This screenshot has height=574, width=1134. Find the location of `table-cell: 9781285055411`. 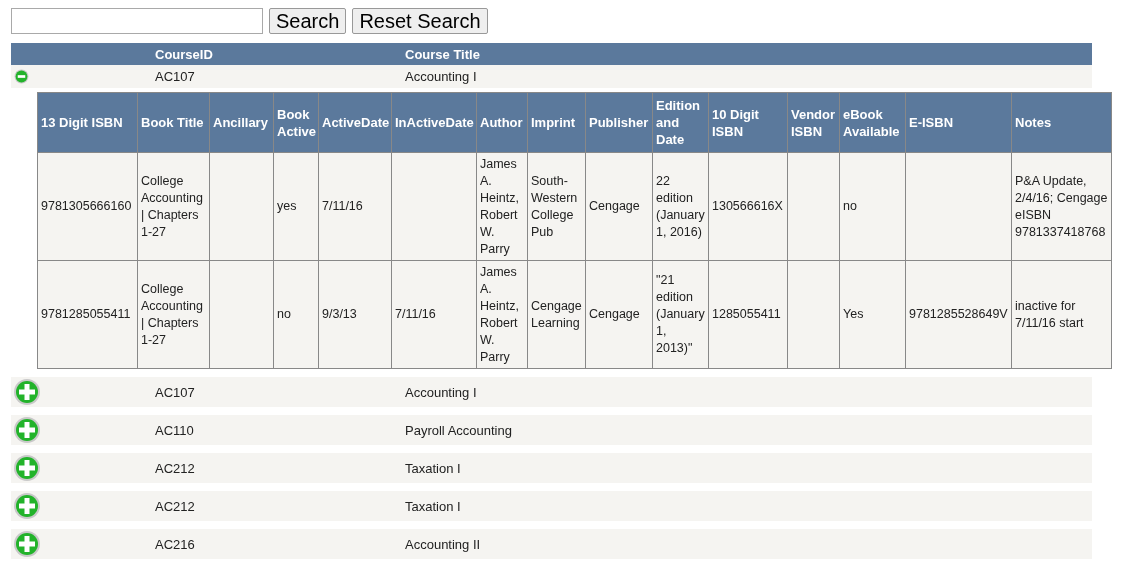

table-cell: 9781285055411 is located at coordinates (87, 314).